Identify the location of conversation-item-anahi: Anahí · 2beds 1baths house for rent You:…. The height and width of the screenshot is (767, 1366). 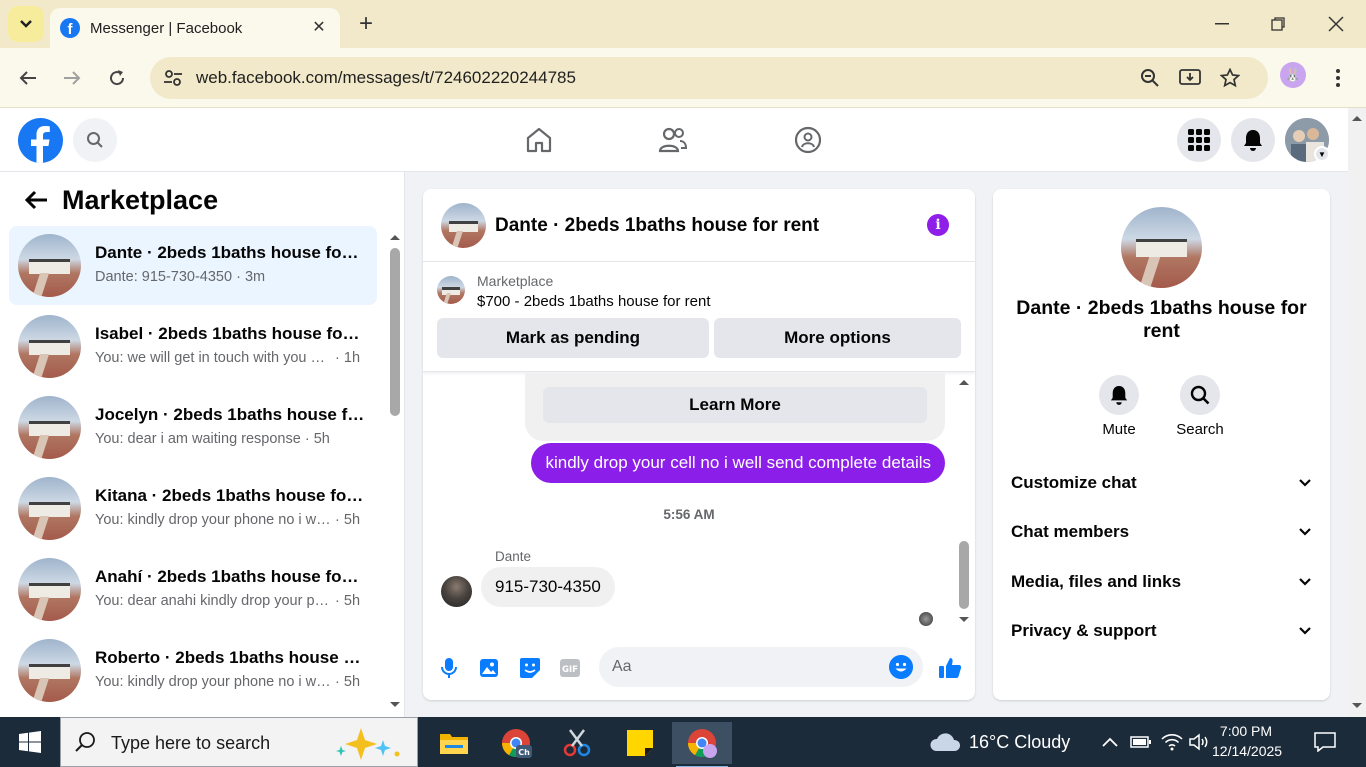
(193, 589).